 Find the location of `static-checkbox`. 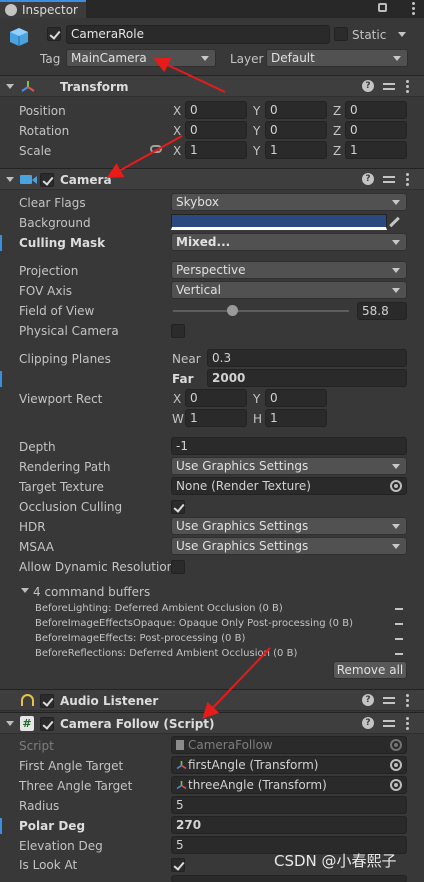

static-checkbox is located at coordinates (341, 34).